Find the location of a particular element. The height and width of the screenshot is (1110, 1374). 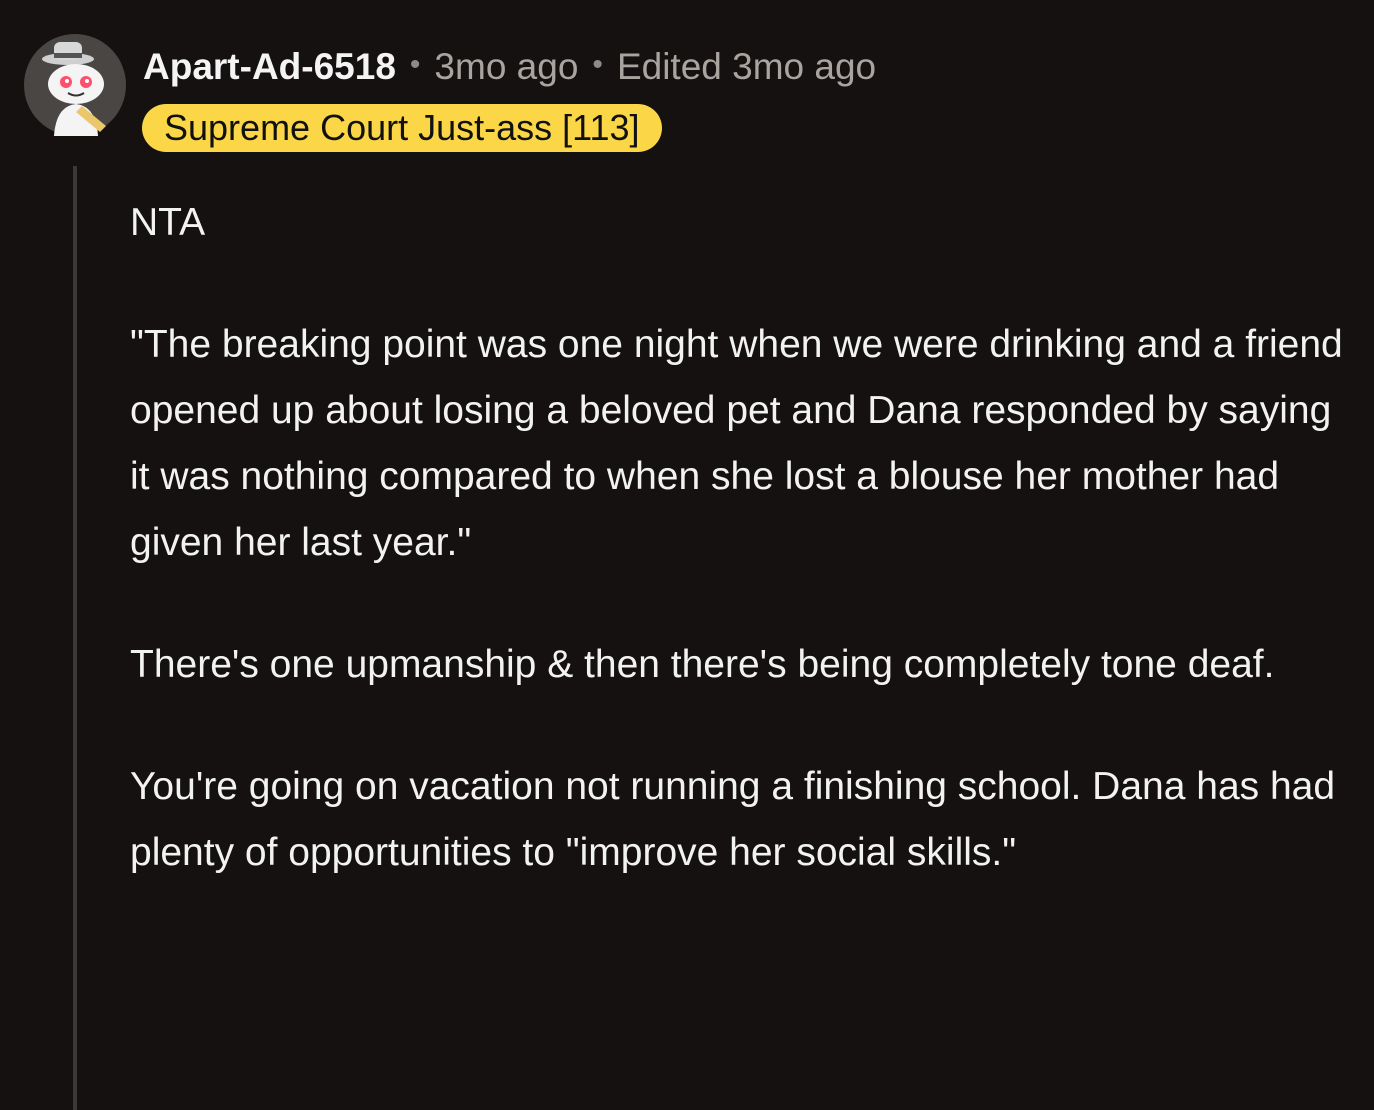

comment-header: Apart-Ad-6518 • 3mo ago • Edited 3mo ago is located at coordinates (509, 67).